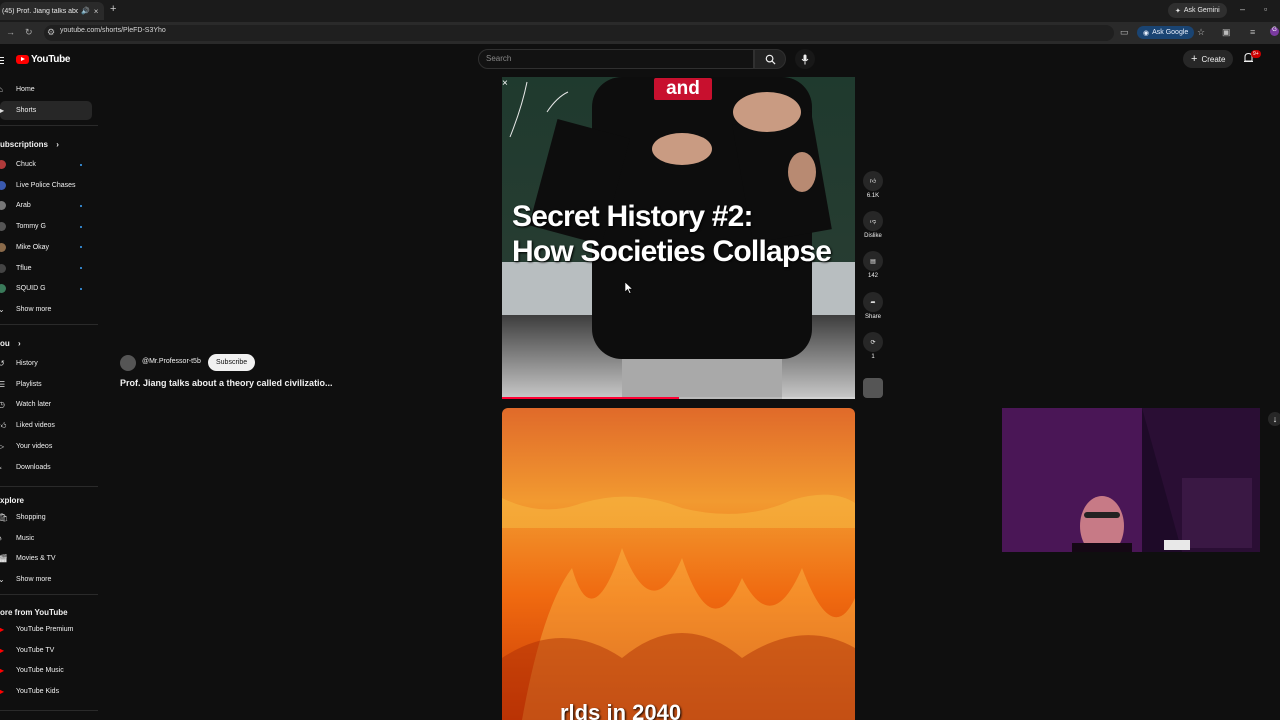 The image size is (1280, 720). Describe the element at coordinates (1208, 59) in the screenshot. I see `create-button: + Create` at that location.